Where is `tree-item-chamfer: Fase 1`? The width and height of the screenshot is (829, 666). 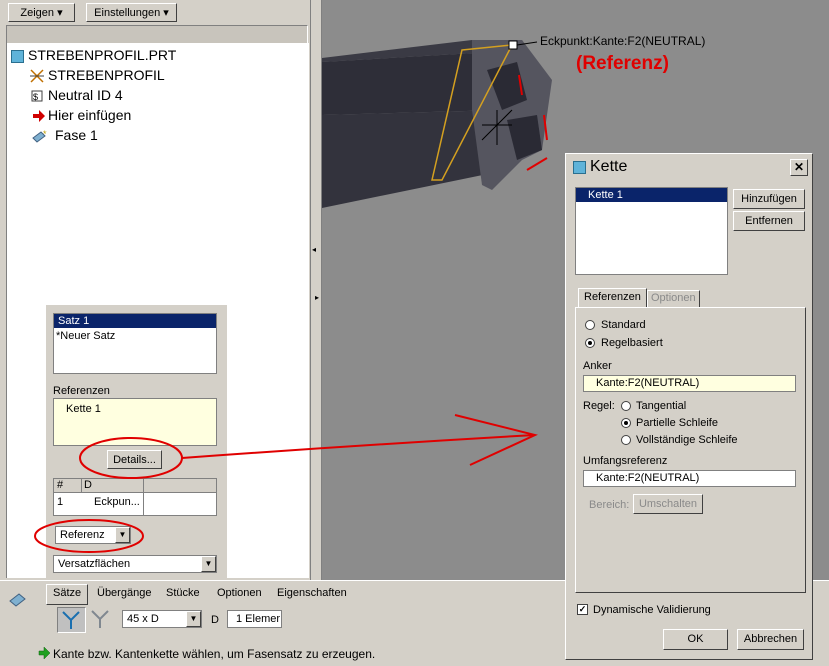 tree-item-chamfer: Fase 1 is located at coordinates (76, 135).